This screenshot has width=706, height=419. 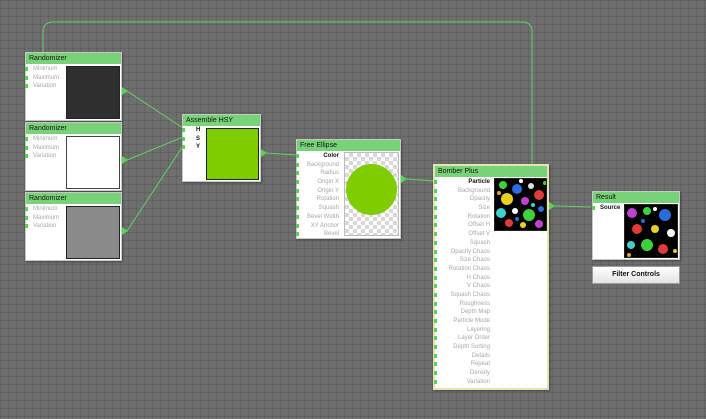 I want to click on randomizer-node-3: Randomizer Minimum Maximum Variation, so click(x=73, y=226).